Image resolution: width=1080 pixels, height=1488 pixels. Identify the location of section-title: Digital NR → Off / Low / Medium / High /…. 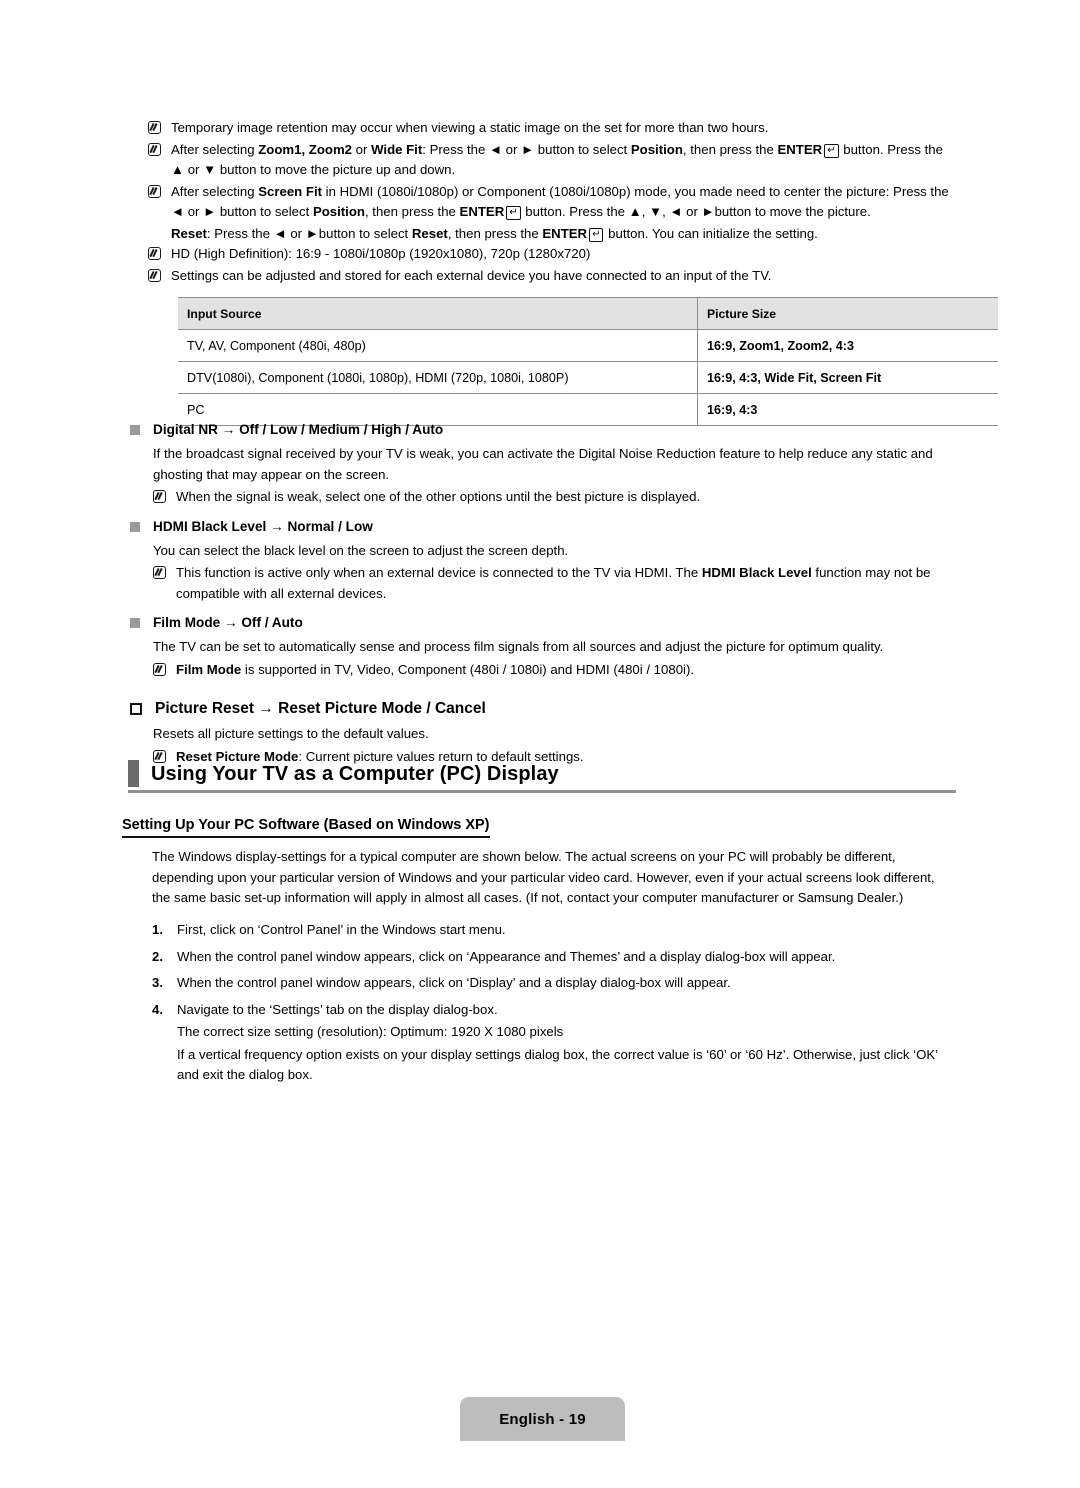
(298, 429).